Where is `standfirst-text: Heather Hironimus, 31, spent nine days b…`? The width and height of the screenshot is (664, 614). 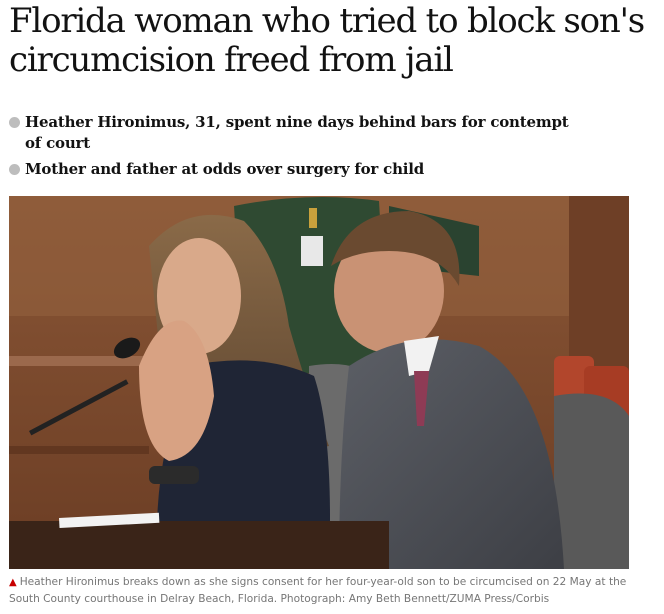
standfirst-text: Heather Hironimus, 31, spent nine days b… is located at coordinates (297, 132).